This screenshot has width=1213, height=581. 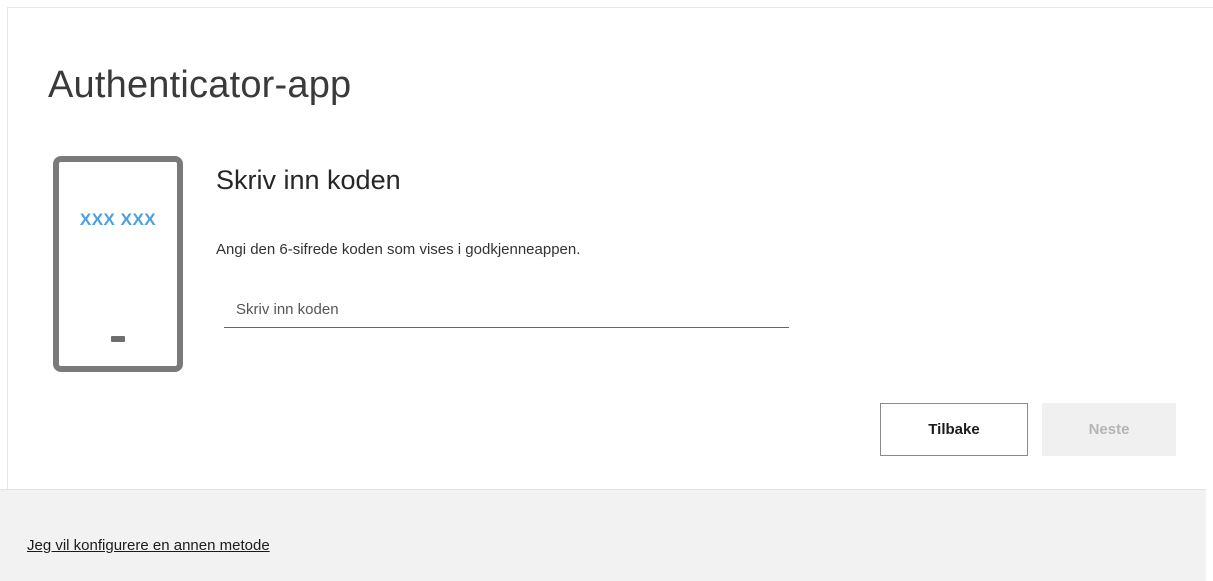 What do you see at coordinates (118, 219) in the screenshot?
I see `phone-code-text: XXX XXX` at bounding box center [118, 219].